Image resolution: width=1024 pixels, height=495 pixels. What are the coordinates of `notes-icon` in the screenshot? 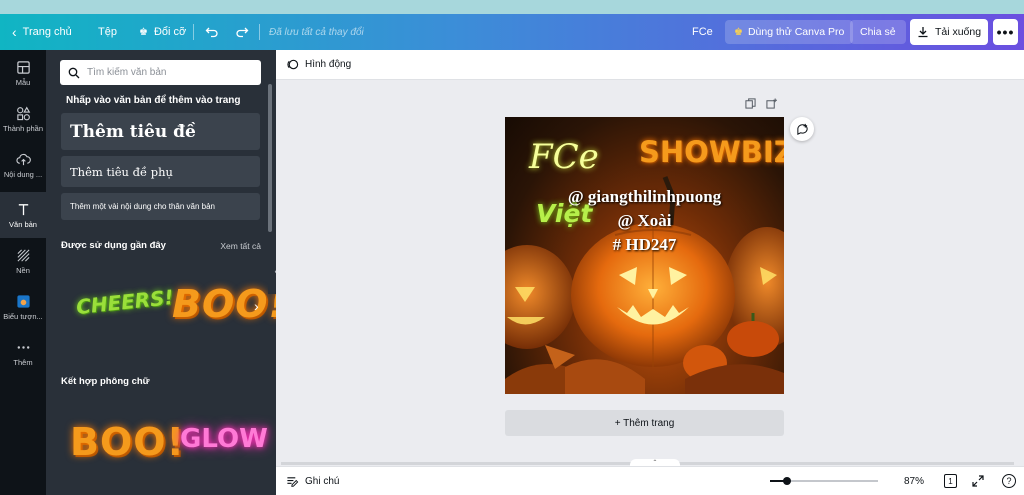 It's located at (293, 481).